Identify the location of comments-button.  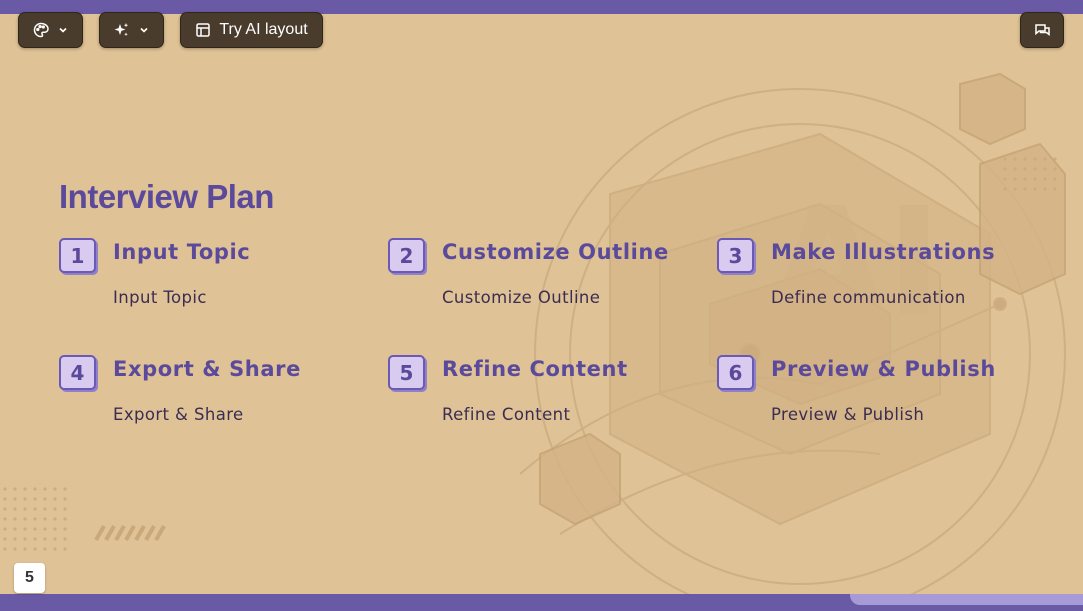
(1042, 30).